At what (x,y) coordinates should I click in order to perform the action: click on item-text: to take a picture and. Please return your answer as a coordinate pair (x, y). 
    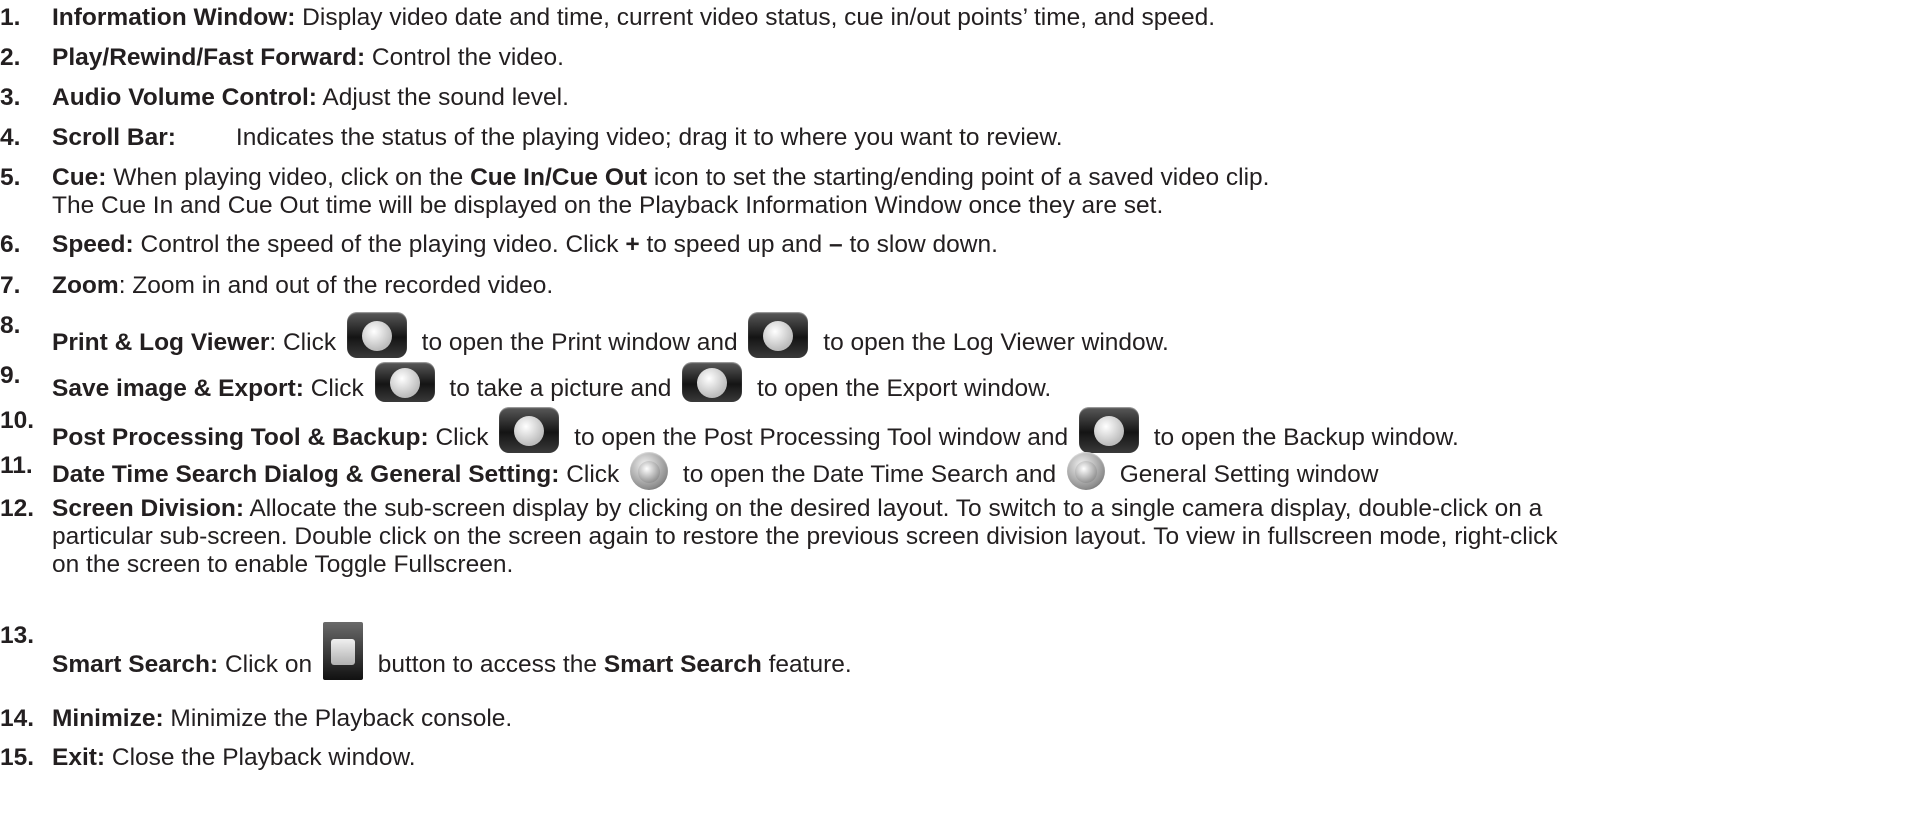
    Looking at the image, I should click on (560, 388).